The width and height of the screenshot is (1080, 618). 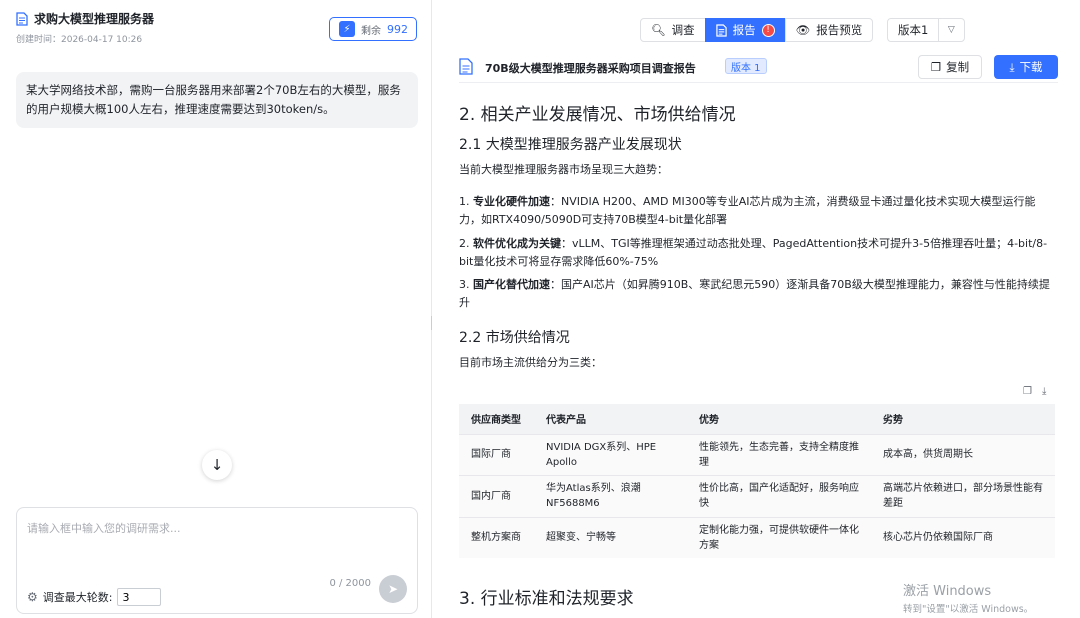 What do you see at coordinates (947, 591) in the screenshot?
I see `watermark-title: 激活 Windows` at bounding box center [947, 591].